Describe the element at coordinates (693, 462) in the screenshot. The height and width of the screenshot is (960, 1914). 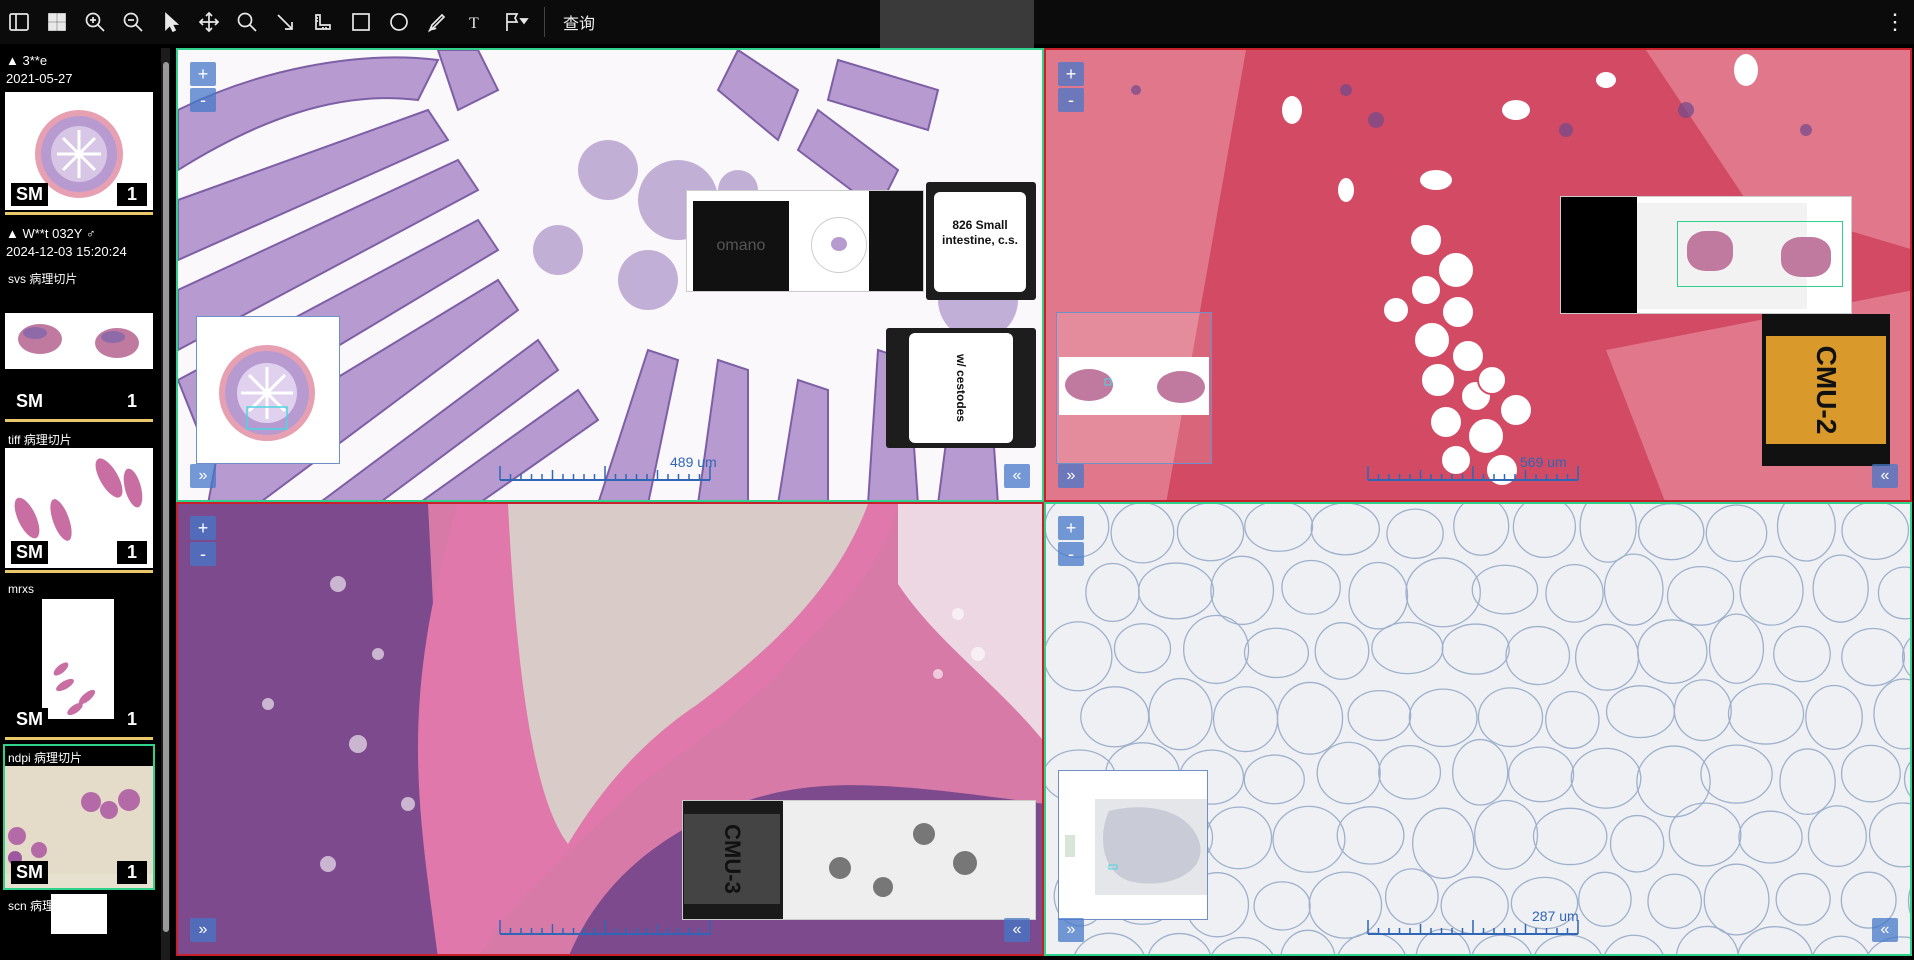
I see `scale-bar-label: 489 um` at that location.